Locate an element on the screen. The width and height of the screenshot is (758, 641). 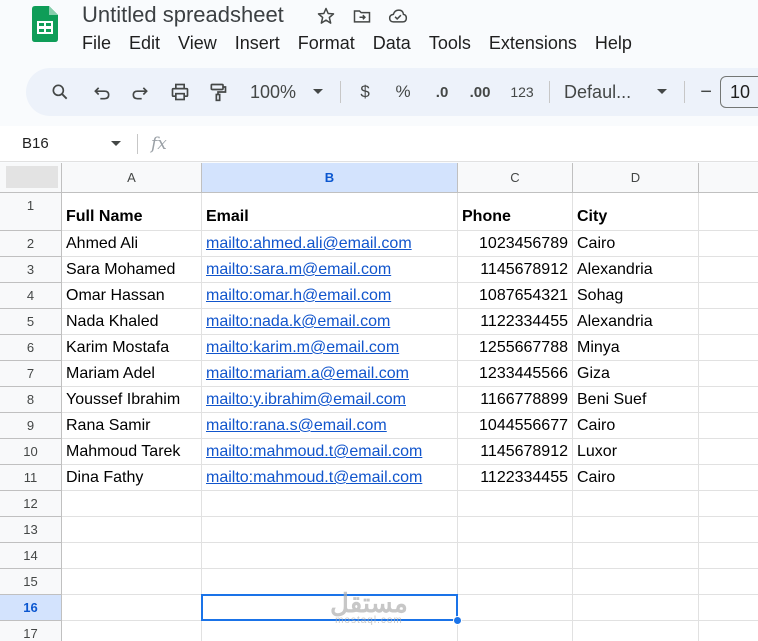
row-header-1: 1 is located at coordinates (31, 212).